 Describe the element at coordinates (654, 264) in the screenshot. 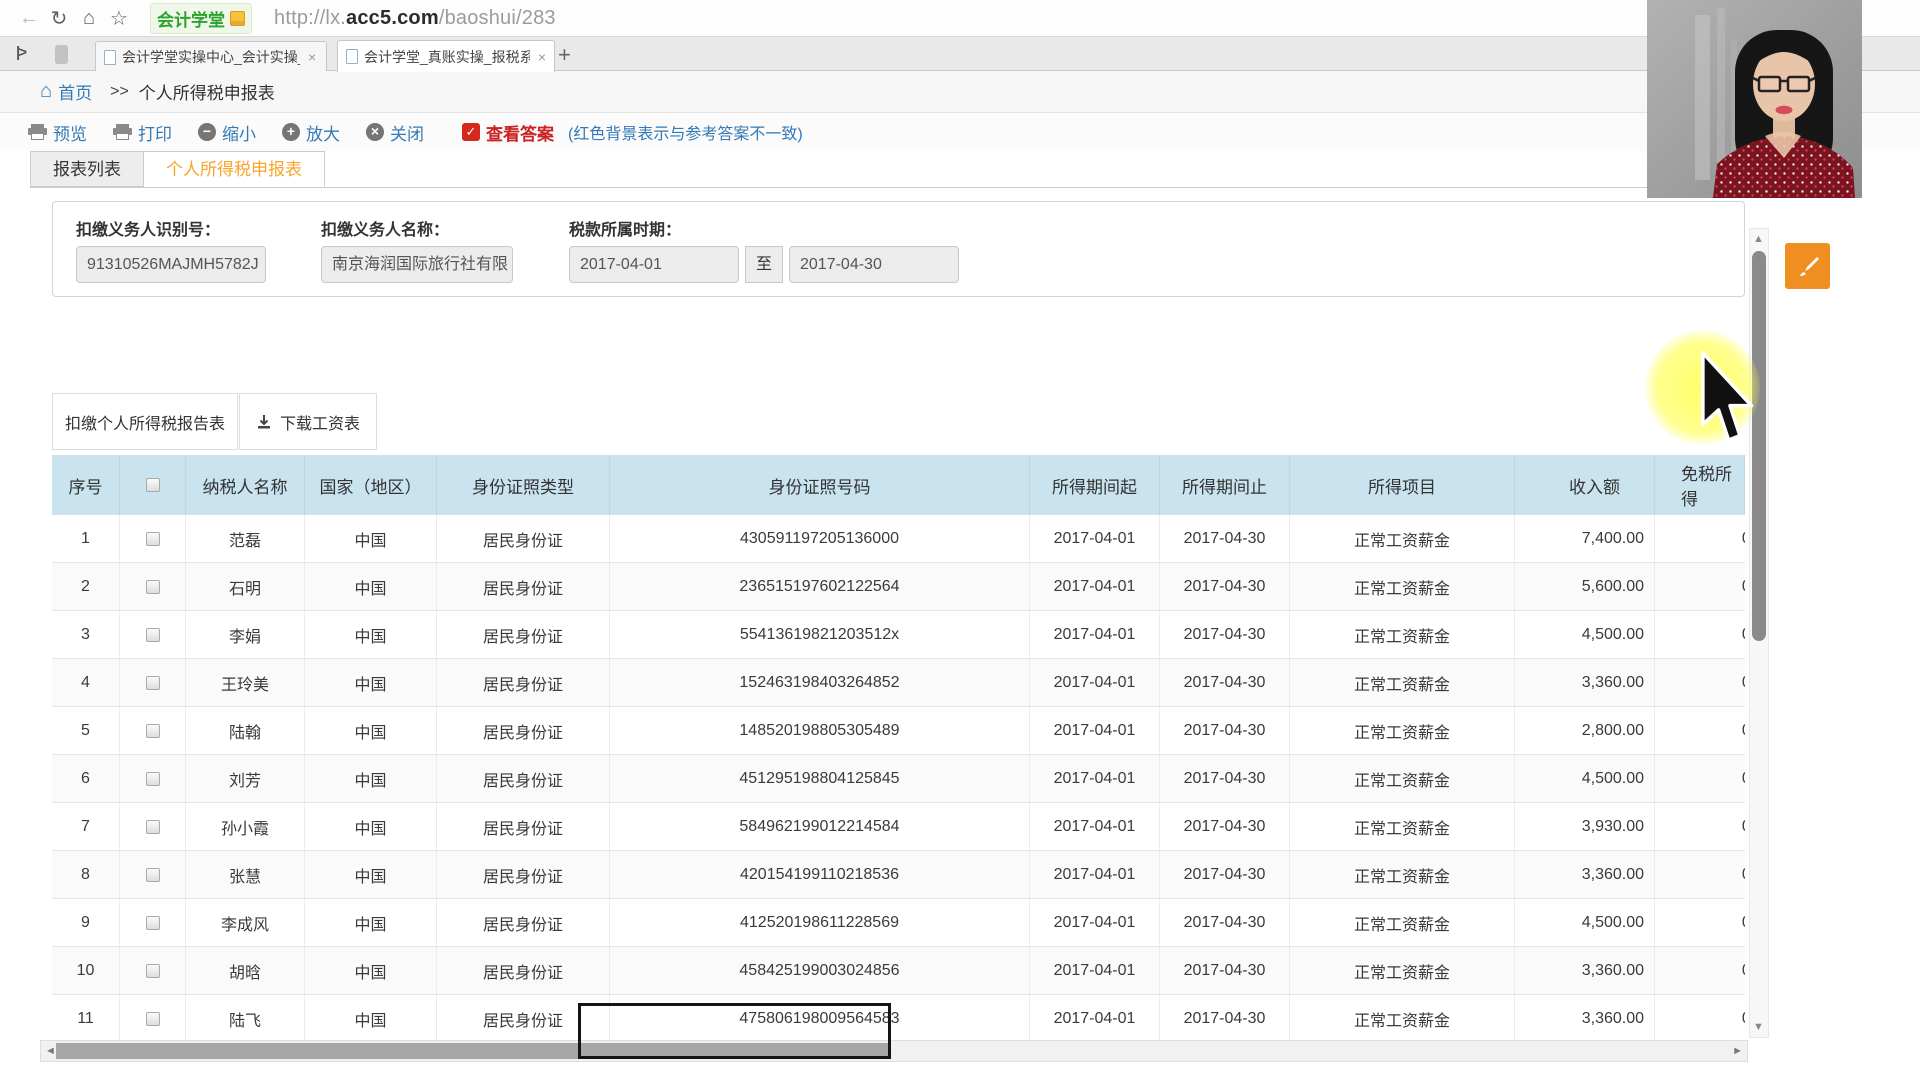

I see `period-start-field: 2017-04-01` at that location.